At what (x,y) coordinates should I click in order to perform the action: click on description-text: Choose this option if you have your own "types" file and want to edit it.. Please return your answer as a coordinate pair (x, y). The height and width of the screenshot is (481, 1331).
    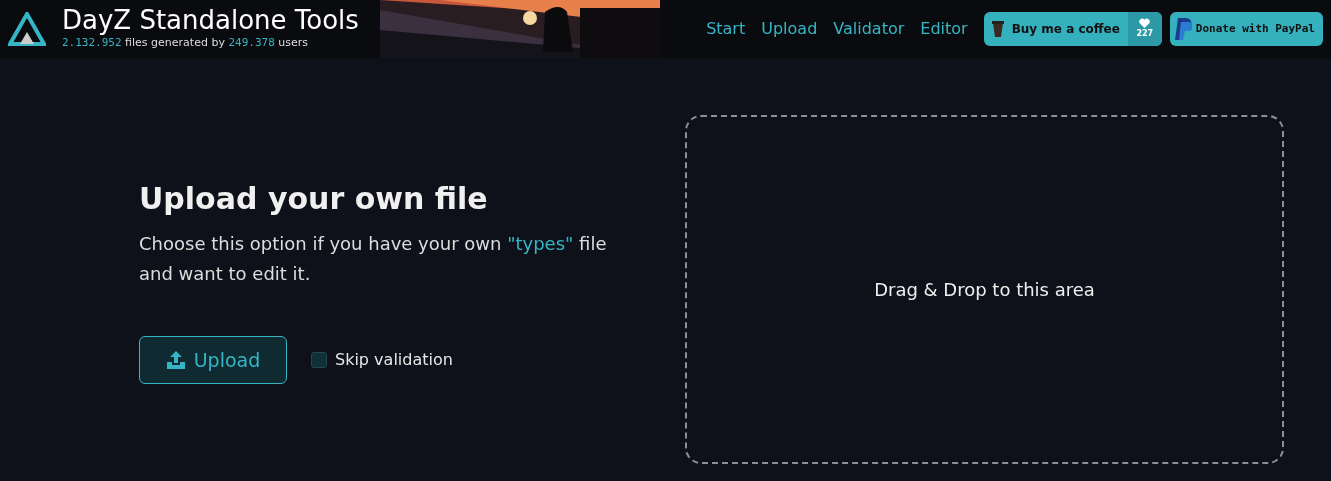
    Looking at the image, I should click on (373, 259).